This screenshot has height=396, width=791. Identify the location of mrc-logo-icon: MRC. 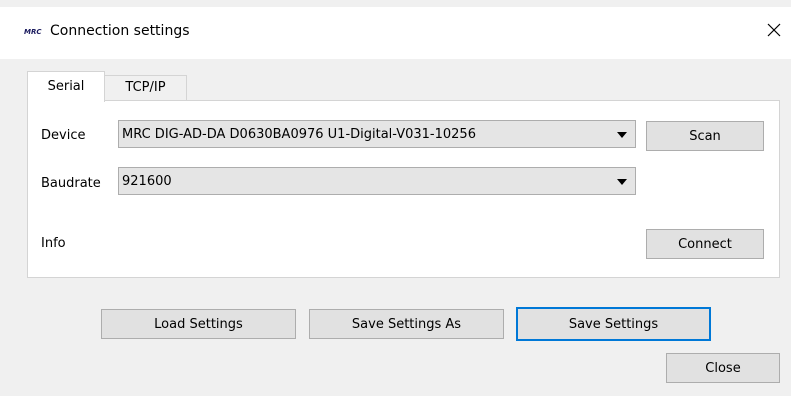
(33, 32).